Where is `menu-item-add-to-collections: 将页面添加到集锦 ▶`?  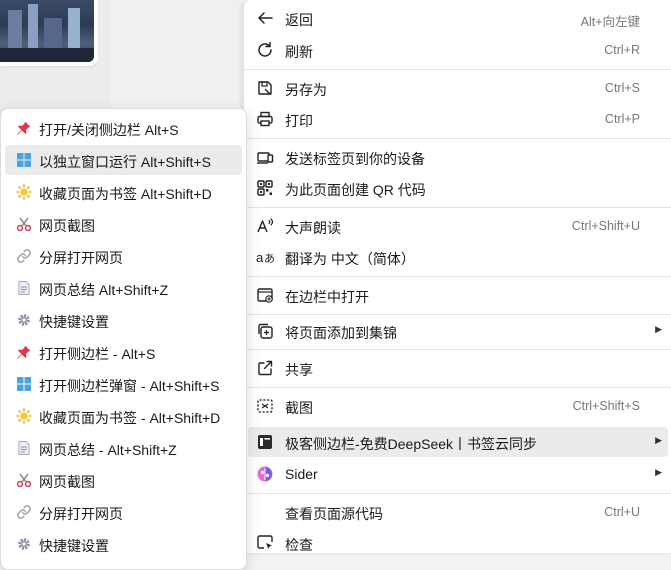
menu-item-add-to-collections: 将页面添加到集锦 ▶ is located at coordinates (457, 331).